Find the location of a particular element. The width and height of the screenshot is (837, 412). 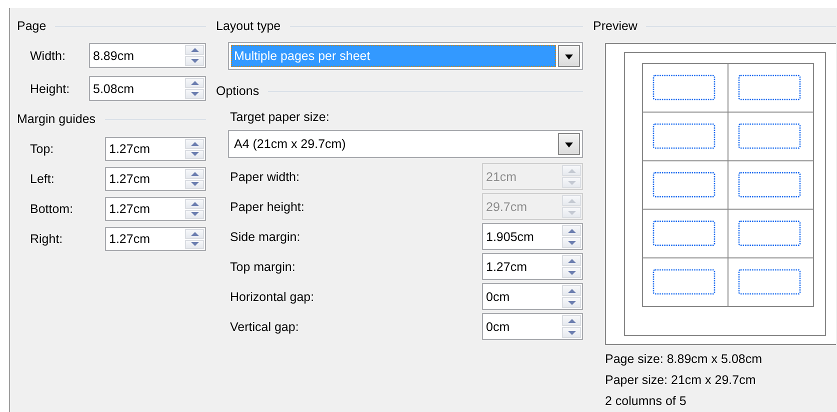

field-label: Height: is located at coordinates (49, 89).